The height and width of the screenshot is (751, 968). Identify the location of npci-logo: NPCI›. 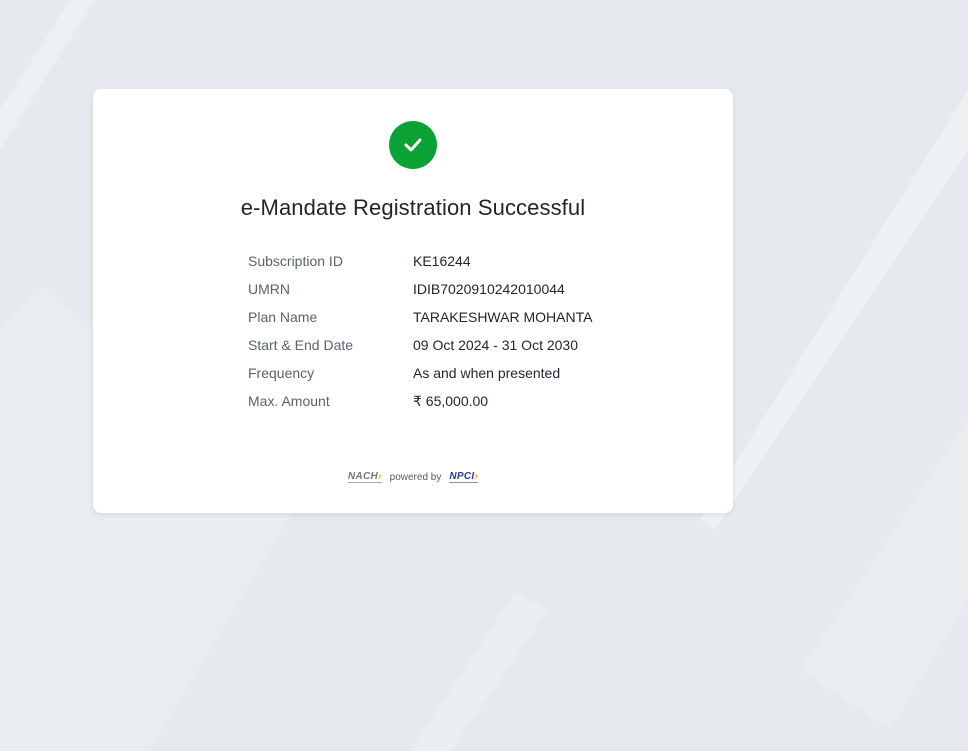
(464, 477).